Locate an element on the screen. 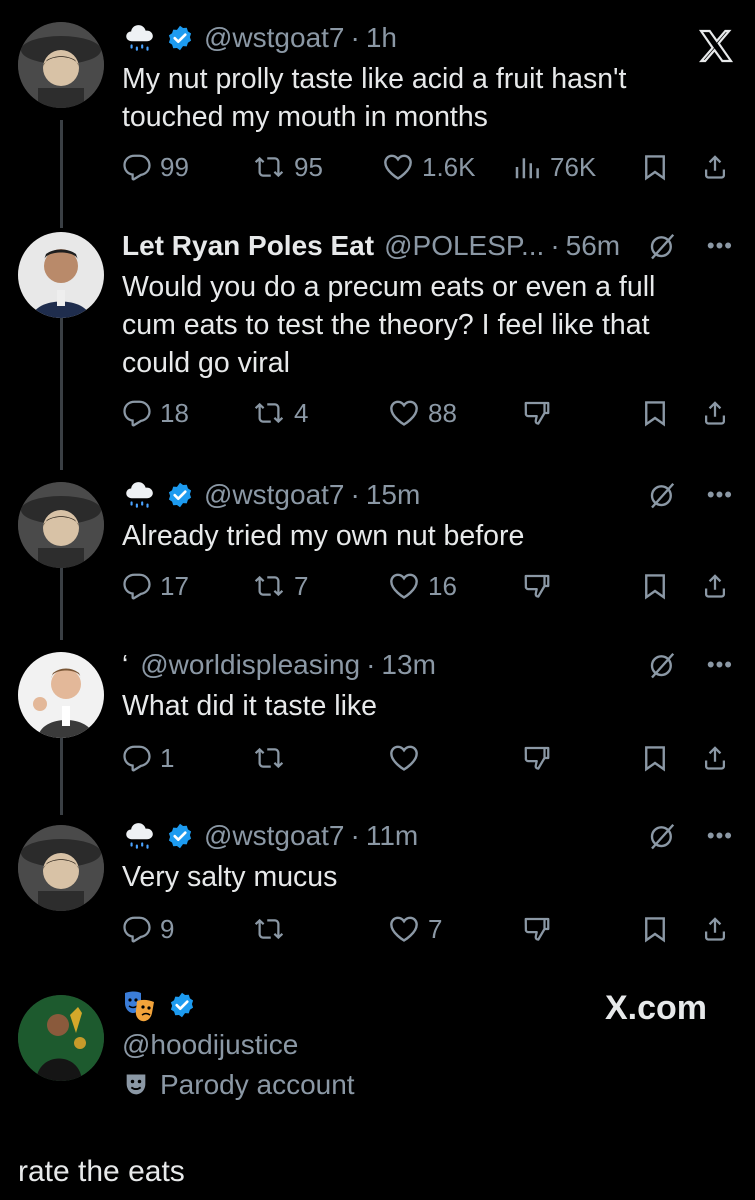 The height and width of the screenshot is (1200, 755). parody-label: Parody account is located at coordinates (238, 1085).